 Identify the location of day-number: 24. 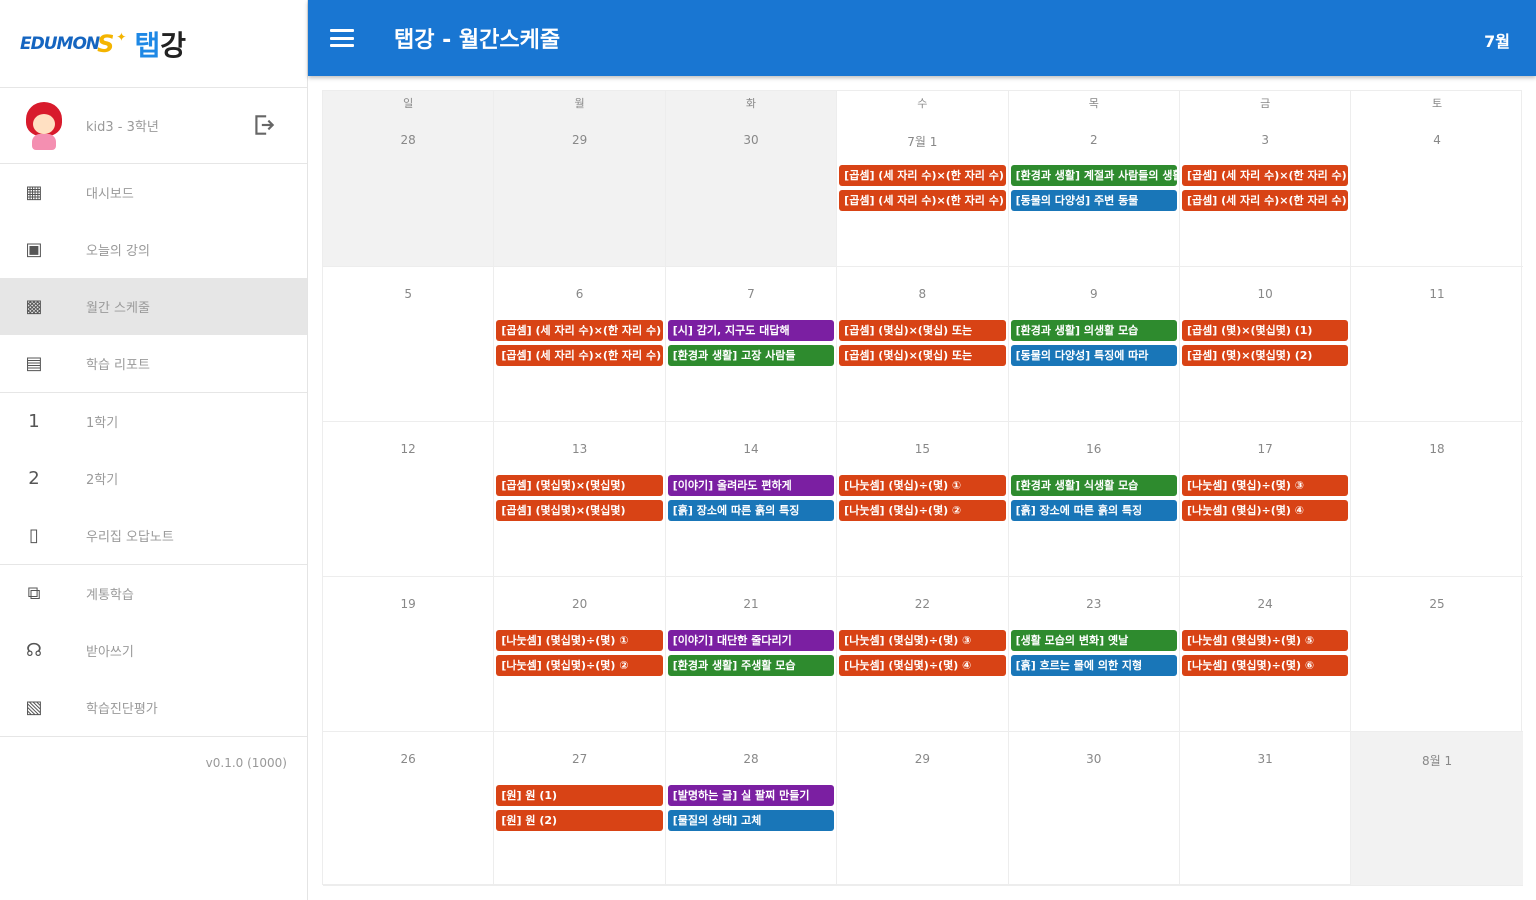
(1265, 604).